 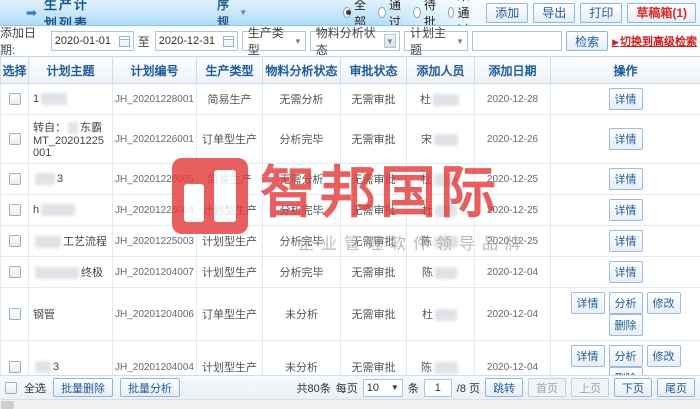 I want to click on select-cell, so click(x=14, y=210).